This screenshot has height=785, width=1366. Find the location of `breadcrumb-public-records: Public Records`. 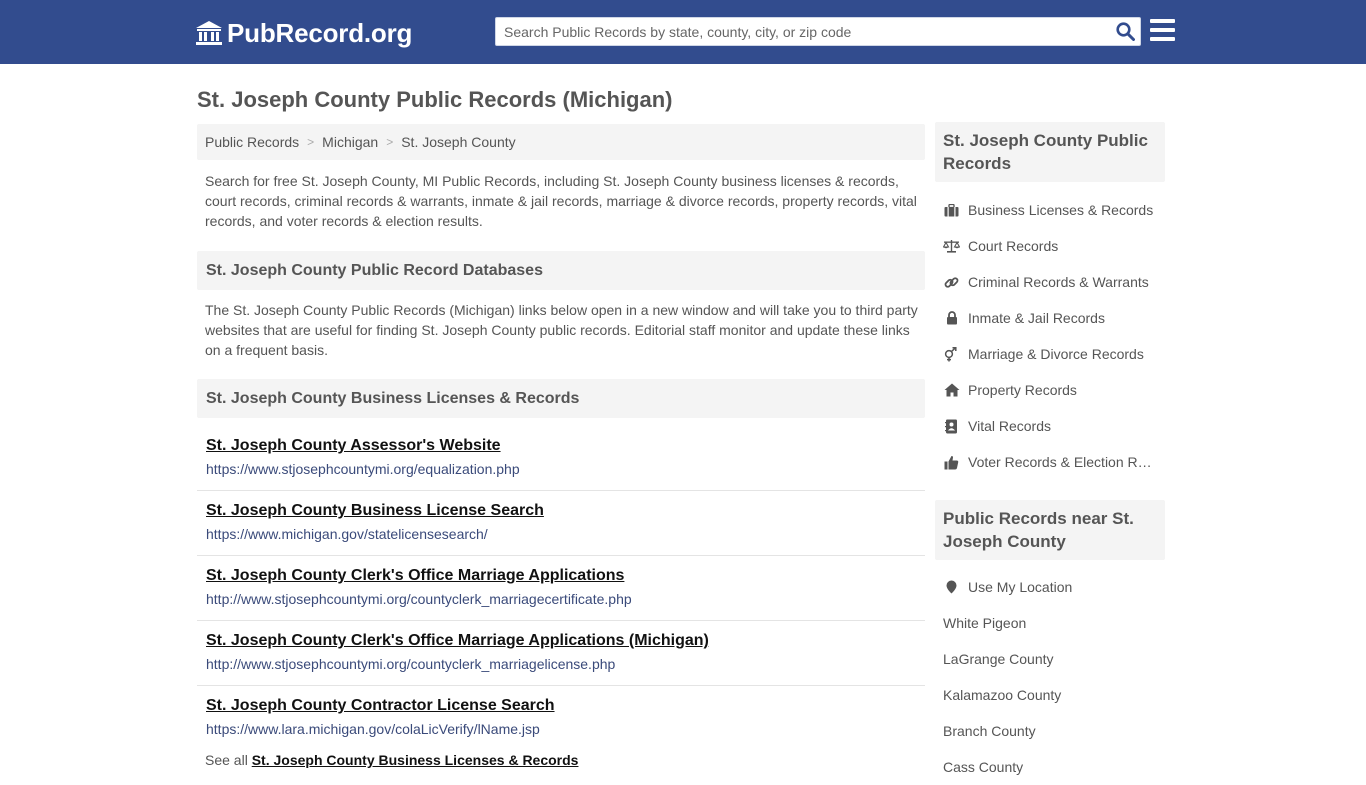

breadcrumb-public-records: Public Records is located at coordinates (252, 142).